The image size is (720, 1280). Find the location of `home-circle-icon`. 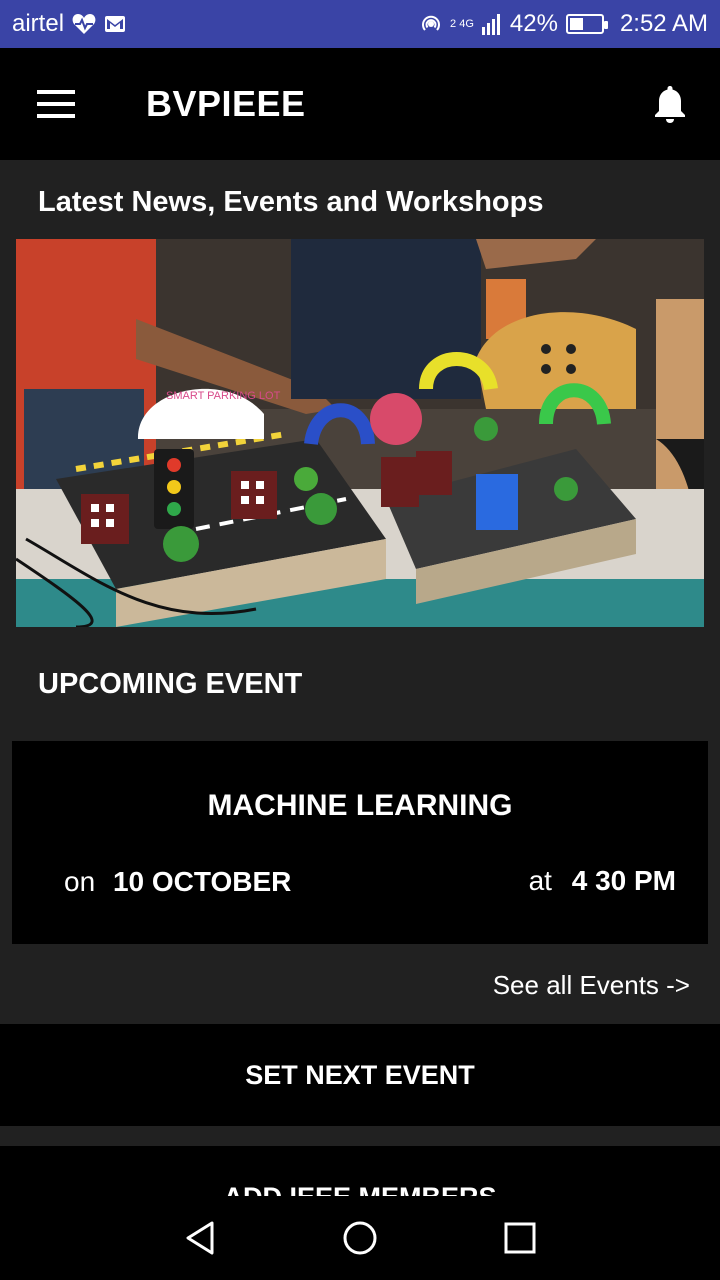

home-circle-icon is located at coordinates (360, 1238).